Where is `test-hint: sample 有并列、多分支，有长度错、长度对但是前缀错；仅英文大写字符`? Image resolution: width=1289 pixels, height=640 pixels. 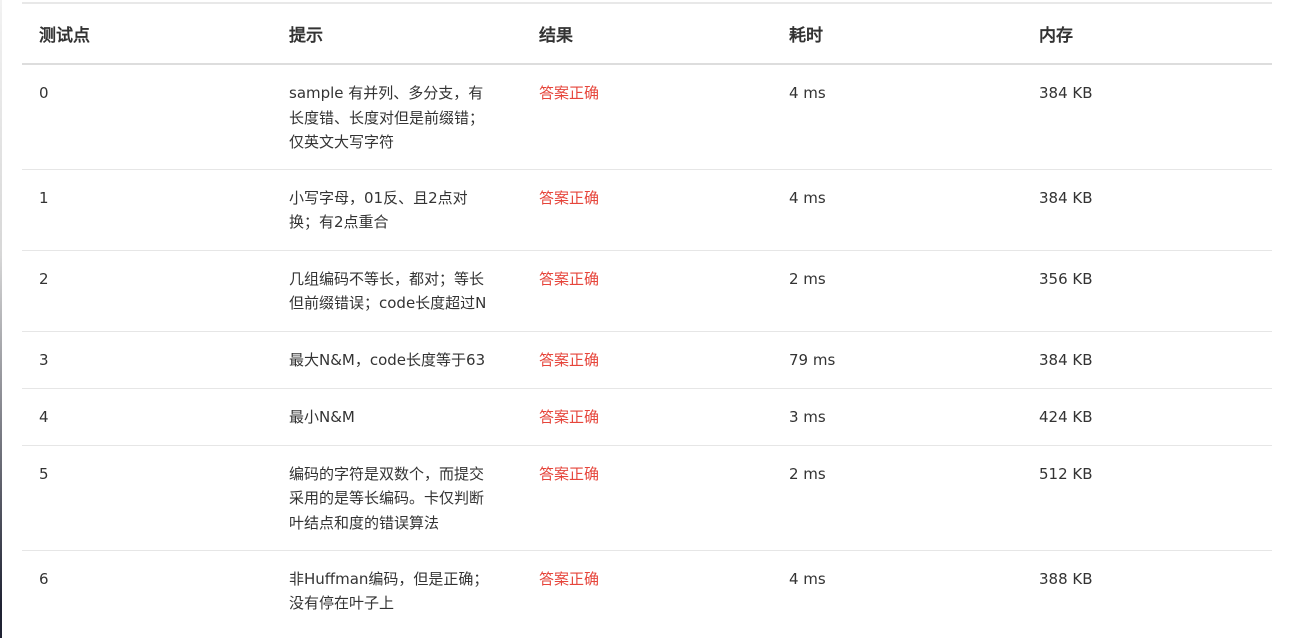
test-hint: sample 有并列、多分支，有长度错、长度对但是前缀错；仅英文大写字符 is located at coordinates (397, 117).